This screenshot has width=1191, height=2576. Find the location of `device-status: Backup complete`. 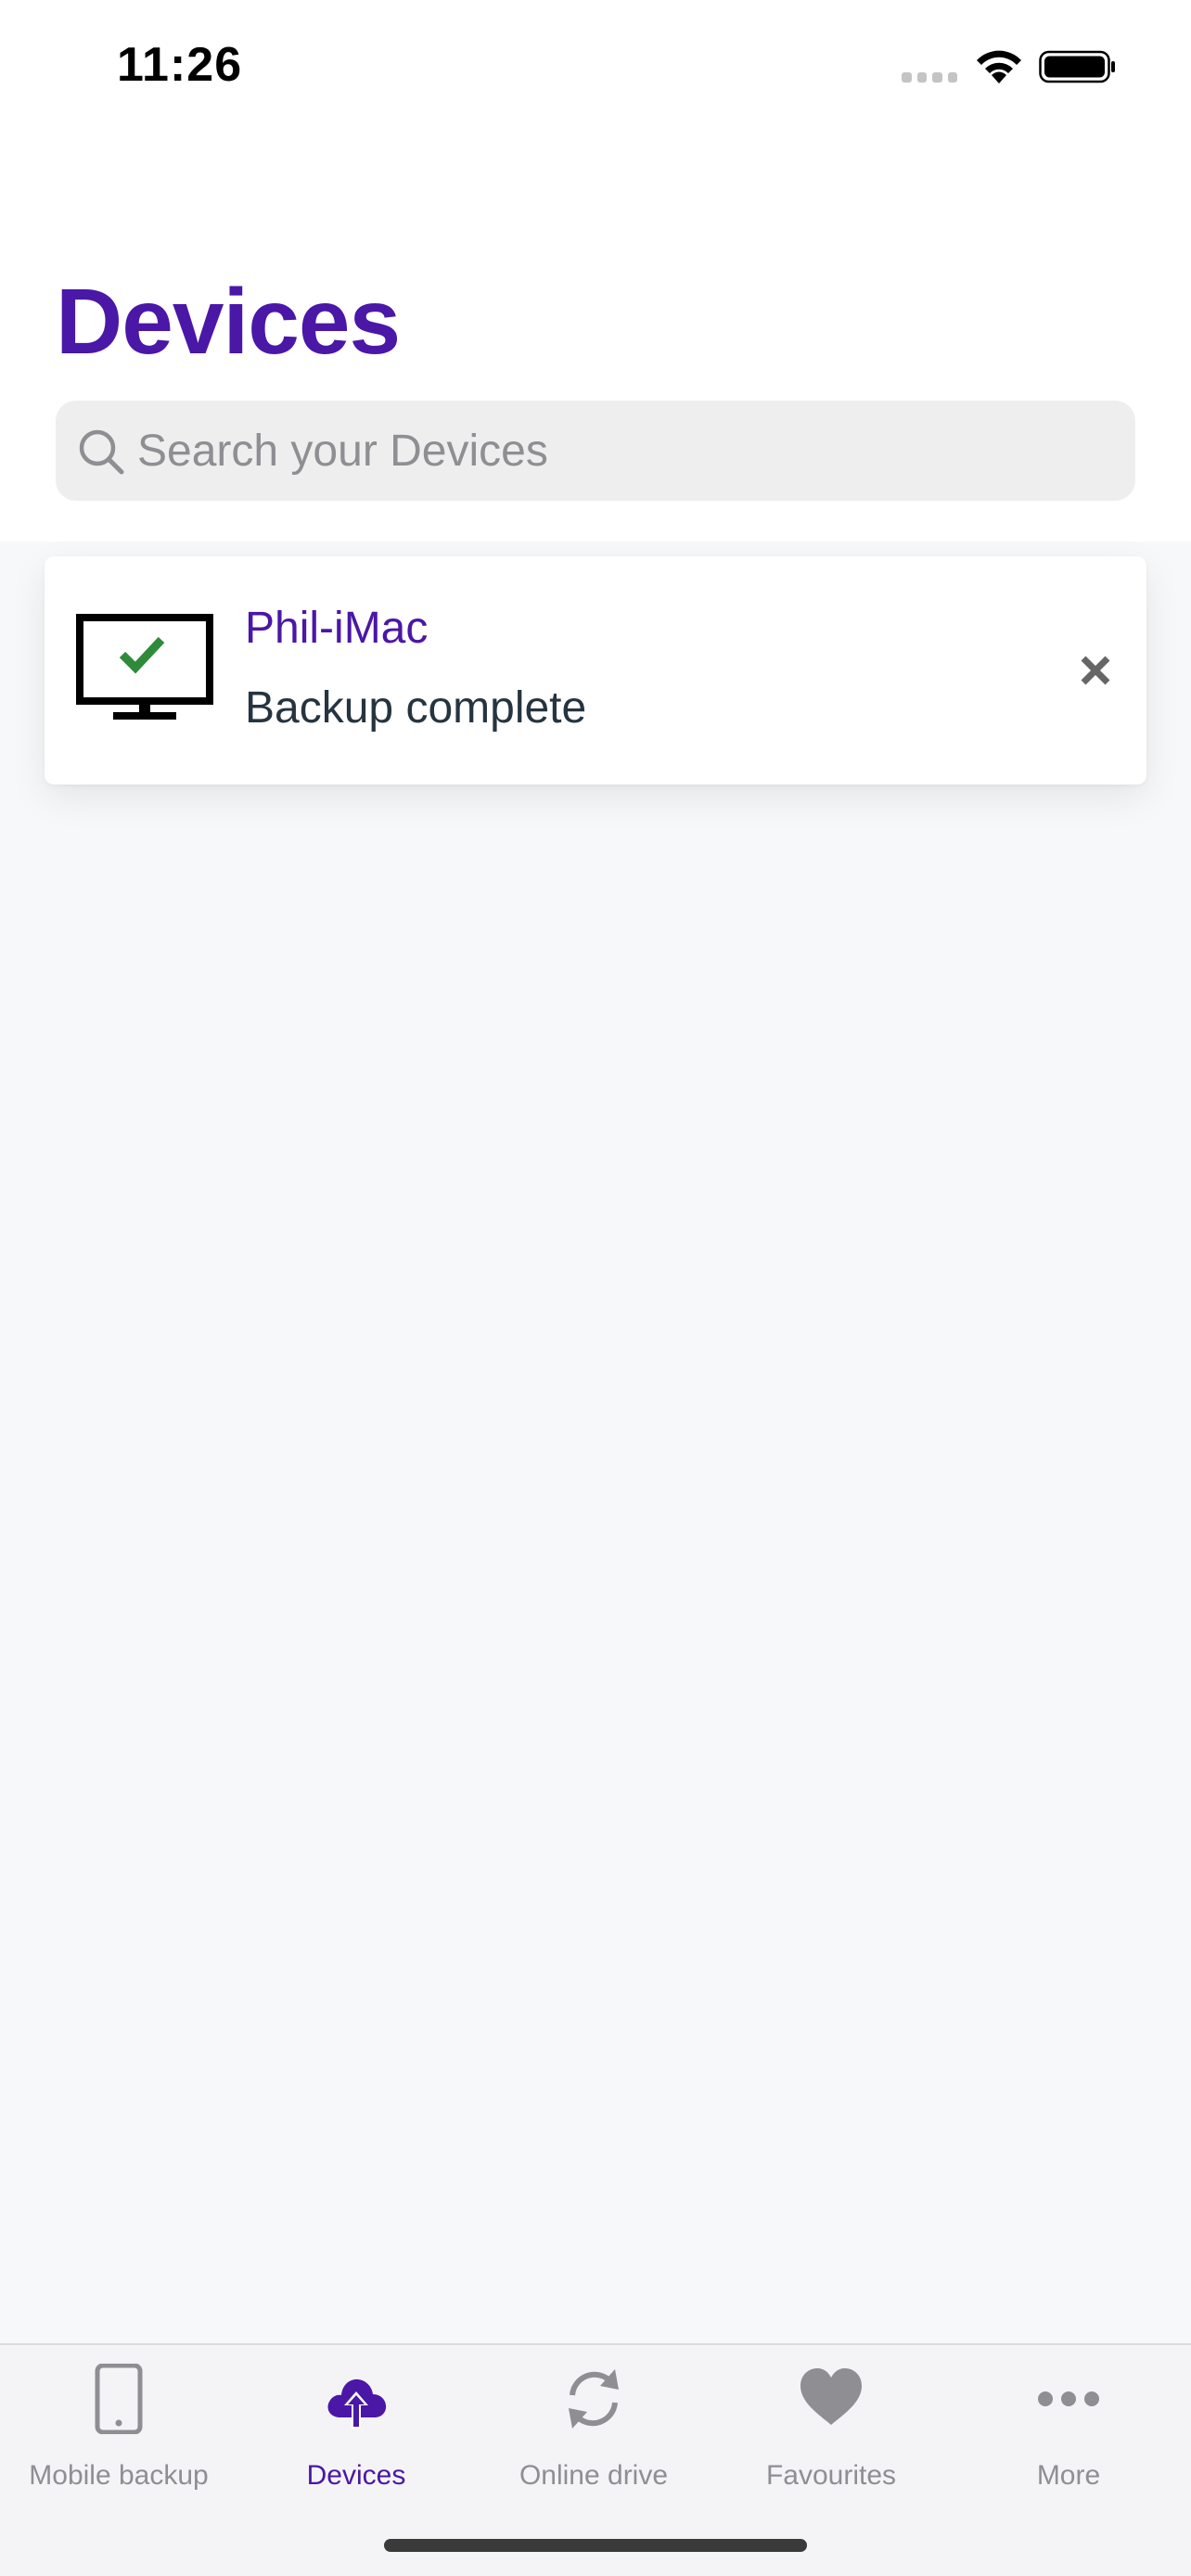

device-status: Backup complete is located at coordinates (416, 708).